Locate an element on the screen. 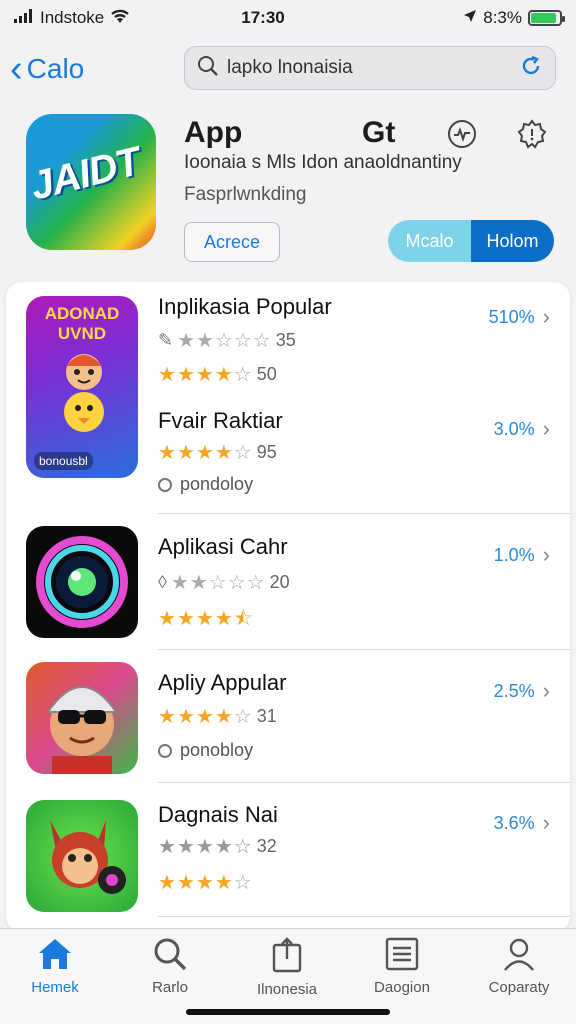 The width and height of the screenshot is (576, 1024). back-button: ‹ Calo is located at coordinates (95, 69).